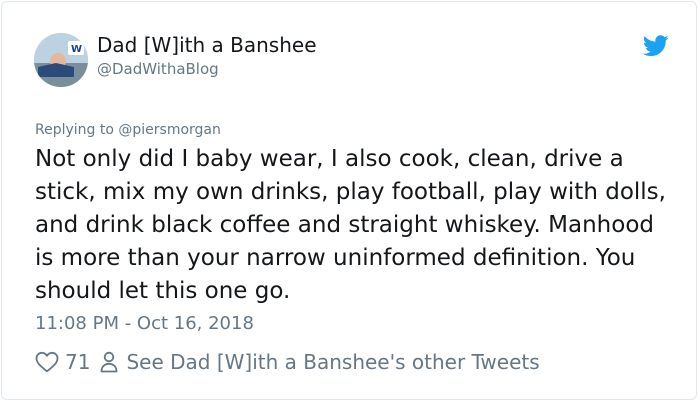 This screenshot has width=700, height=403. Describe the element at coordinates (656, 46) in the screenshot. I see `twitter-bird-icon` at that location.